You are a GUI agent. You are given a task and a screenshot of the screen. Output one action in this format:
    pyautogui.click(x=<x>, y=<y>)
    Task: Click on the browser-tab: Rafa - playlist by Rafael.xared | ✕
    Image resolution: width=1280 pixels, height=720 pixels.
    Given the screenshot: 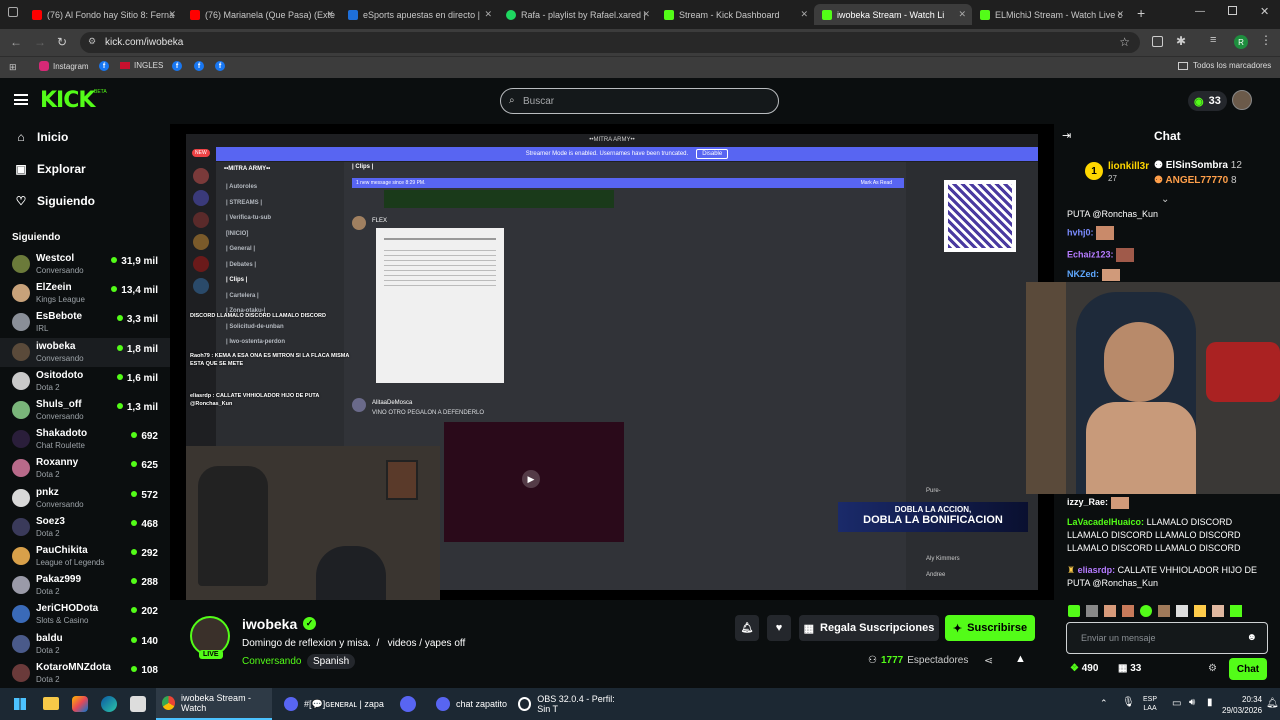 What is the action you would take?
    pyautogui.click(x=577, y=14)
    